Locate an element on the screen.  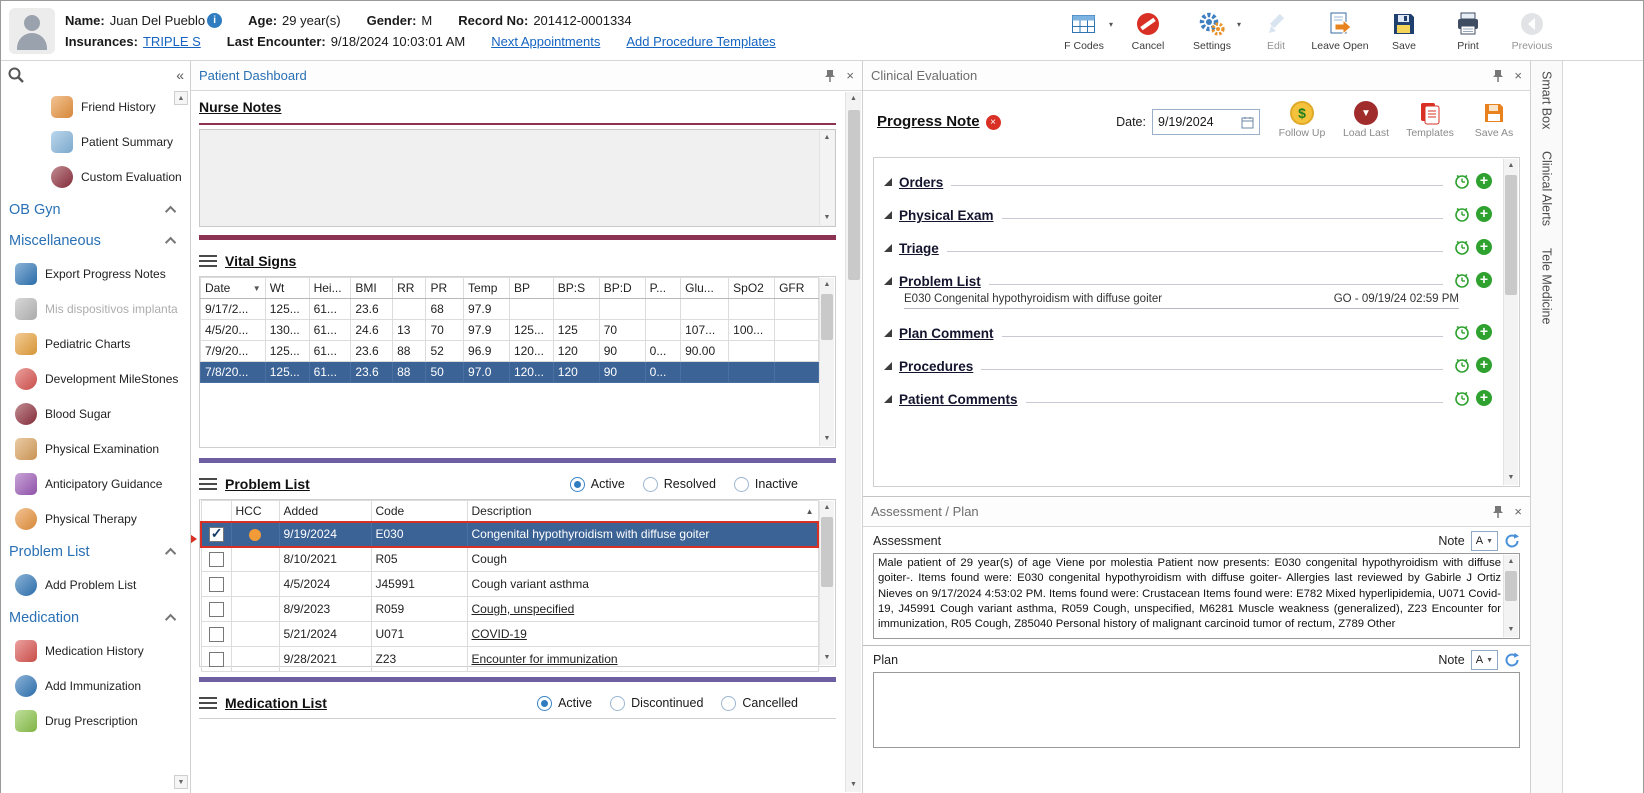
vital-signs-menu-icon is located at coordinates (208, 261).